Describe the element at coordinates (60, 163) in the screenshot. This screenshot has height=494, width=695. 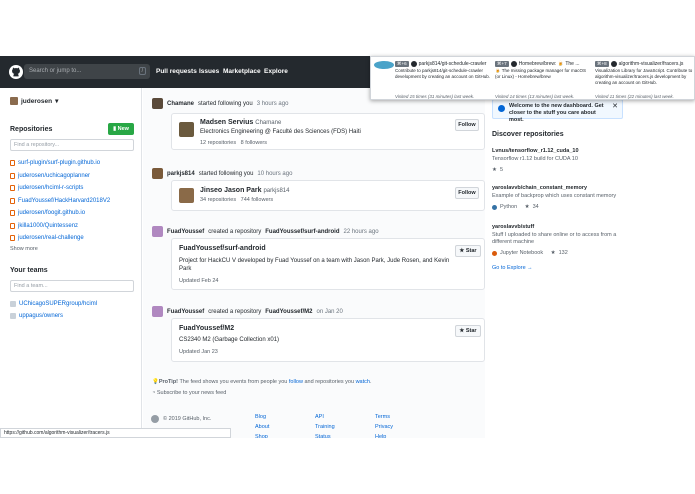
I see `repo-link: surf-plugin/surf-plugin.github.io` at that location.